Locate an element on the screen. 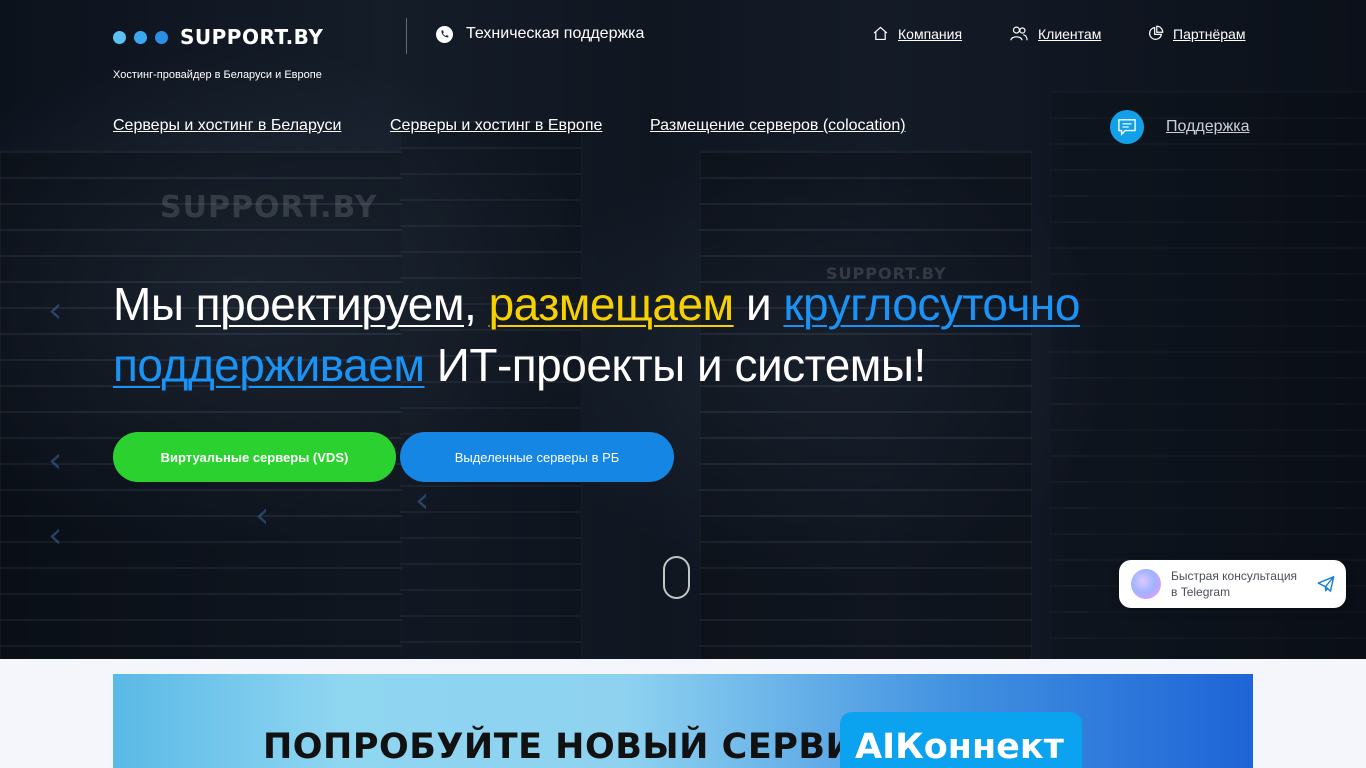 The height and width of the screenshot is (768, 1366). site-logo: SUPPORT.BY is located at coordinates (218, 37).